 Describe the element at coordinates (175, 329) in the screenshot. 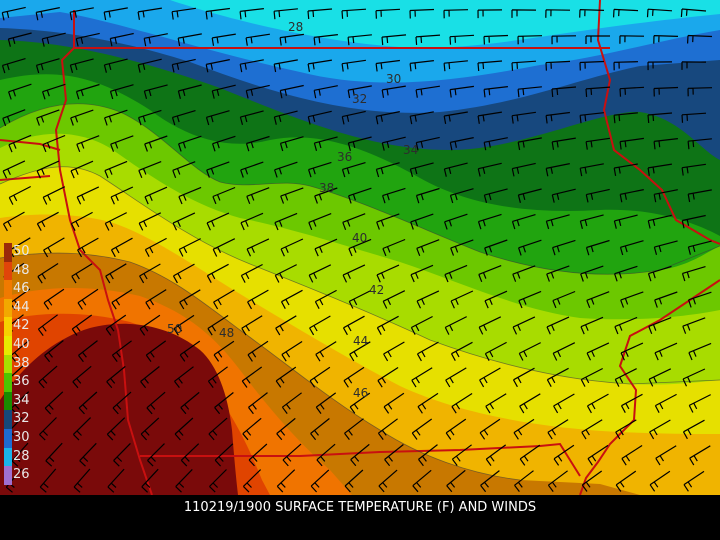

I see `contour-label-50: 50` at that location.